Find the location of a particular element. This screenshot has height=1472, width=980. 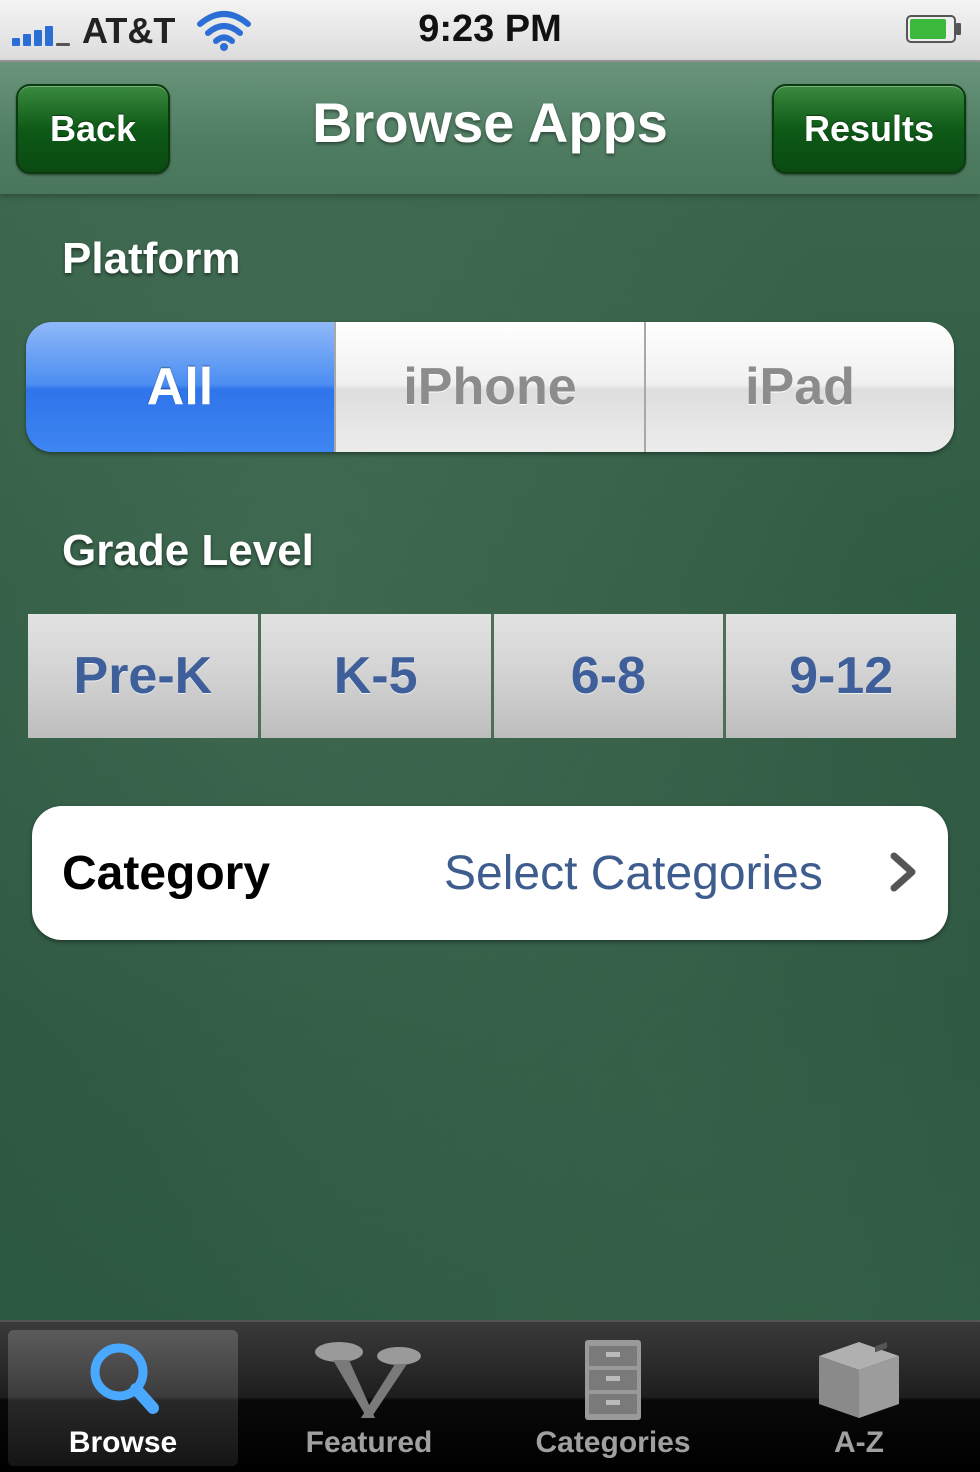

navigation-bar: Back Browse Apps Results is located at coordinates (490, 128).